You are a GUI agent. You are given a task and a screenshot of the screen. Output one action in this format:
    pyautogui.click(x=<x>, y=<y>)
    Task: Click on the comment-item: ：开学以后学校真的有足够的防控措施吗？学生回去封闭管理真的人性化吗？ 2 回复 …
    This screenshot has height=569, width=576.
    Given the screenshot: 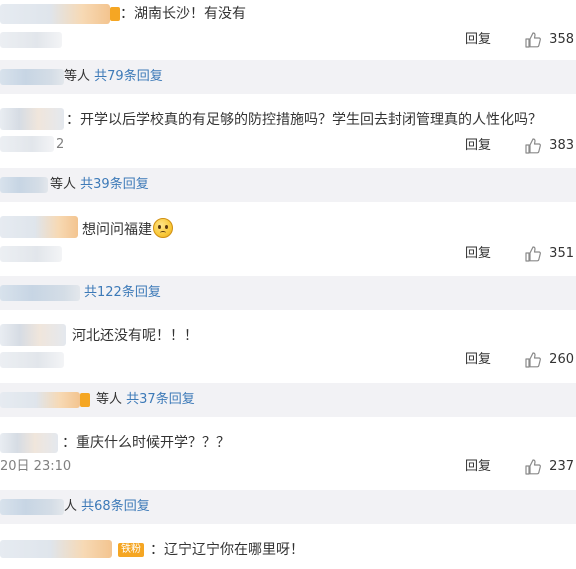 What is the action you would take?
    pyautogui.click(x=288, y=130)
    